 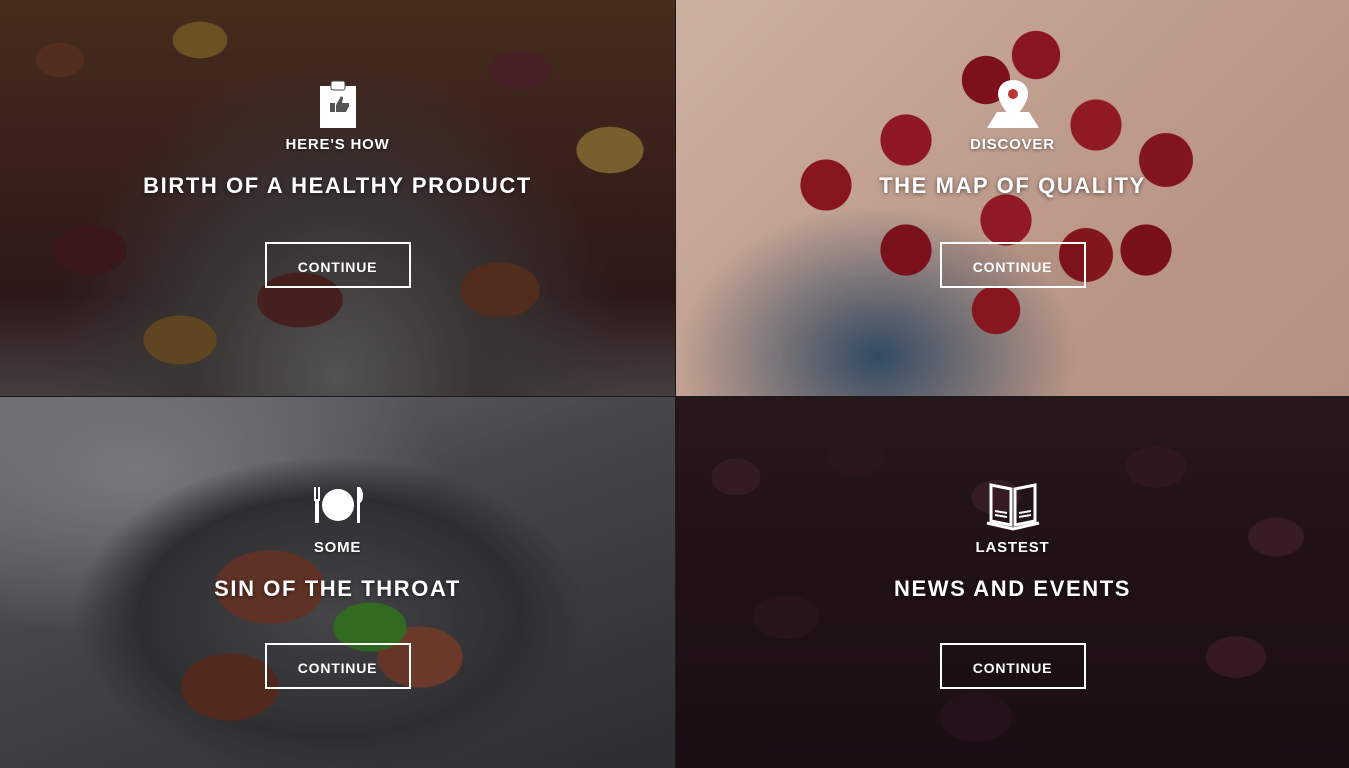 I want to click on tile-title: THE MAP OF QUALITY, so click(x=1012, y=185).